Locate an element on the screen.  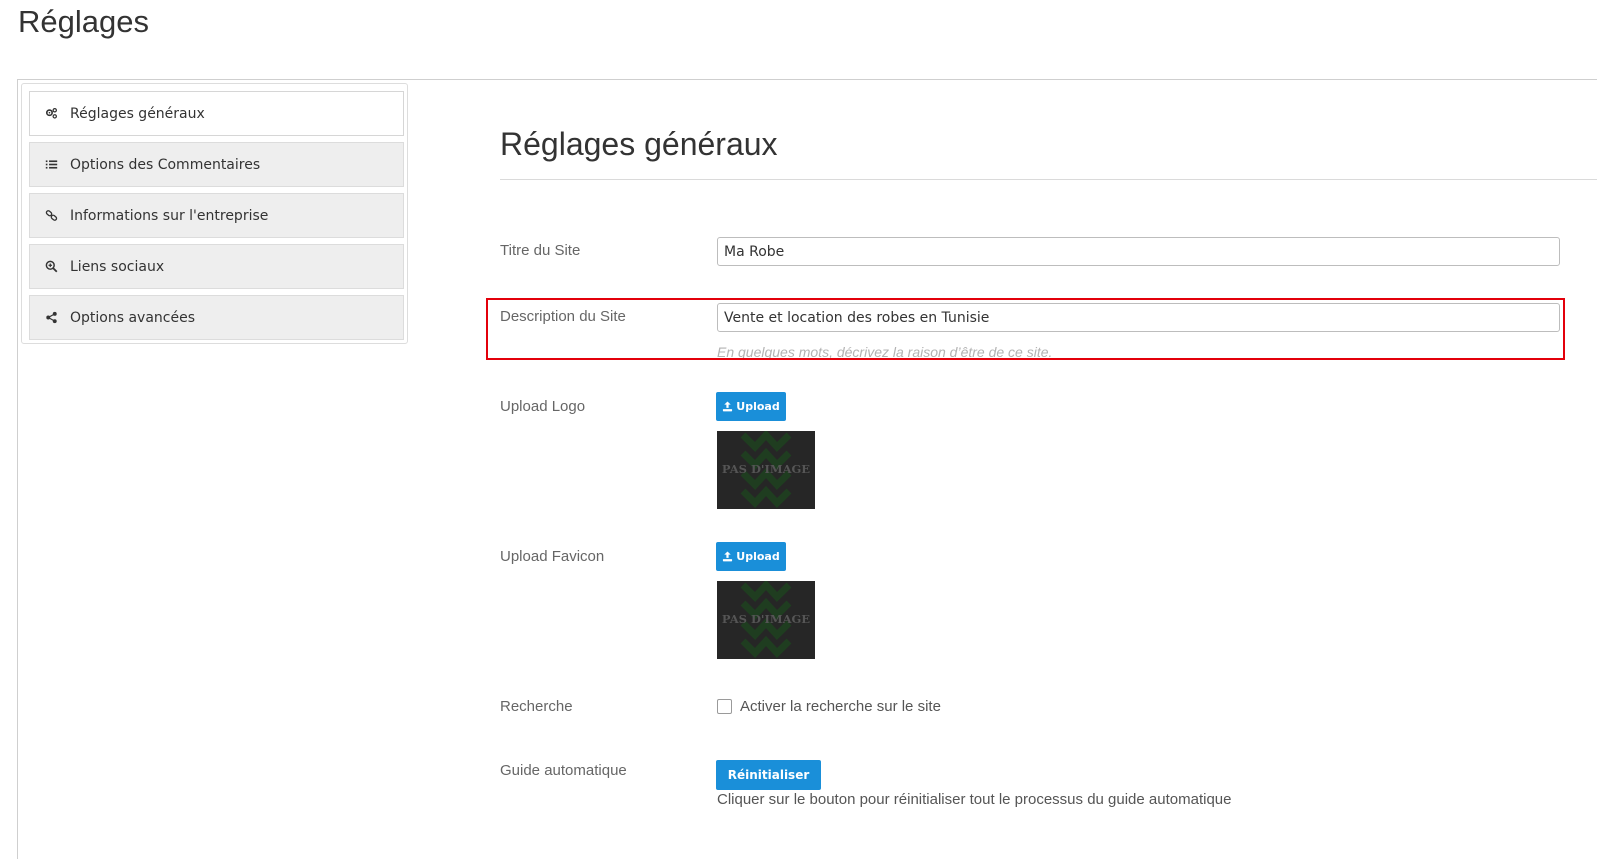
share-icon is located at coordinates (51, 318).